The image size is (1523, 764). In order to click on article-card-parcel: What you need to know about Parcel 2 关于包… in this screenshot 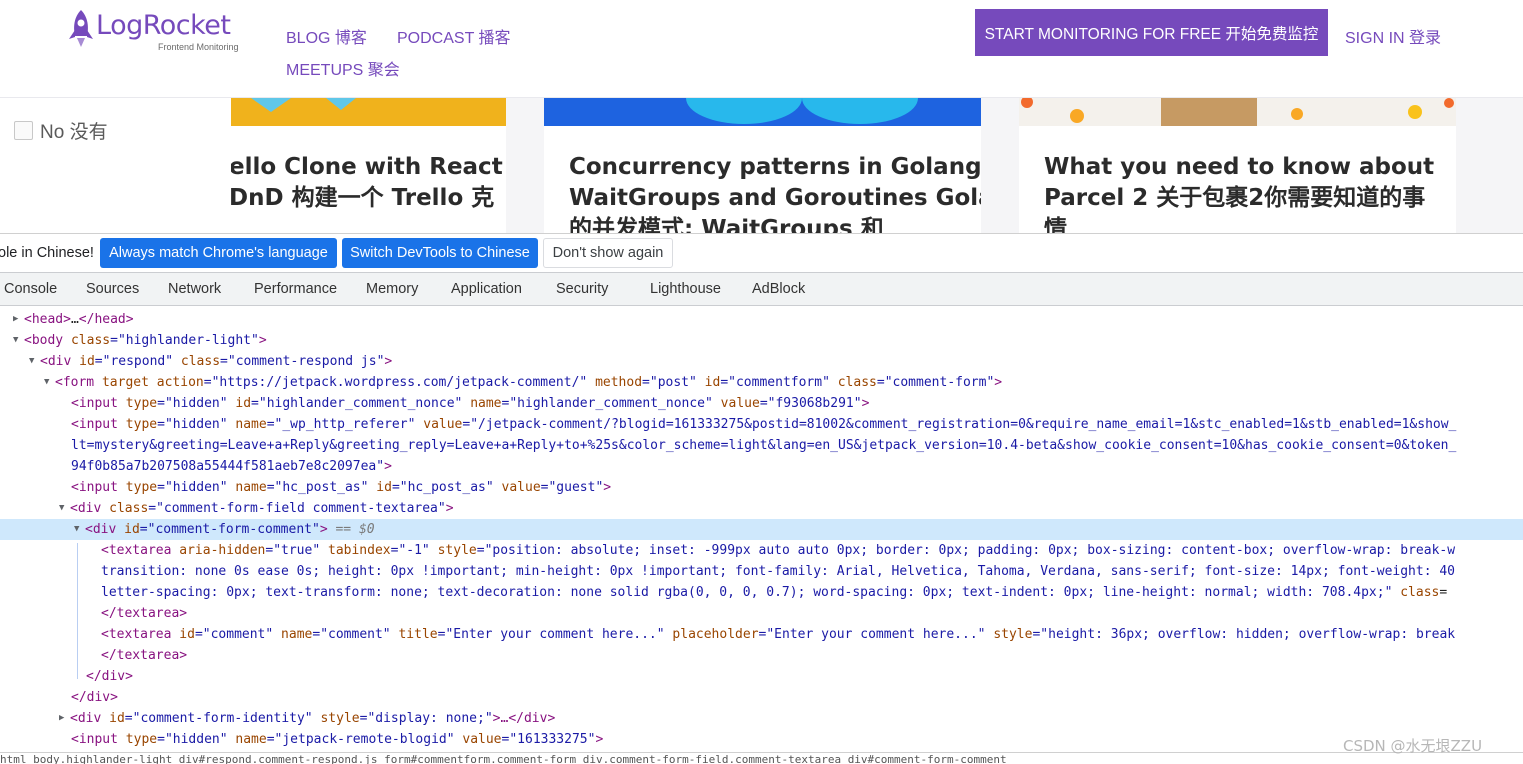, I will do `click(1237, 165)`.